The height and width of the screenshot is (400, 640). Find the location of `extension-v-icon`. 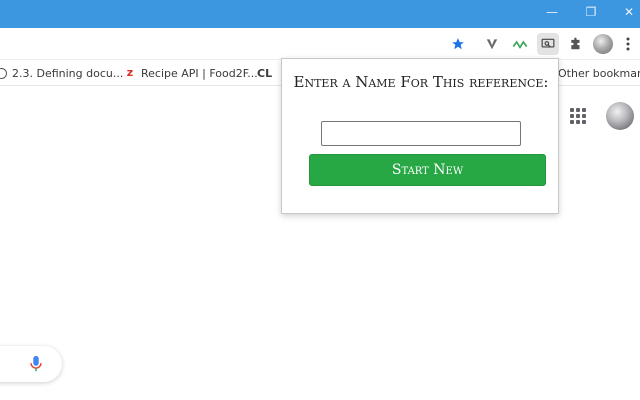

extension-v-icon is located at coordinates (492, 44).